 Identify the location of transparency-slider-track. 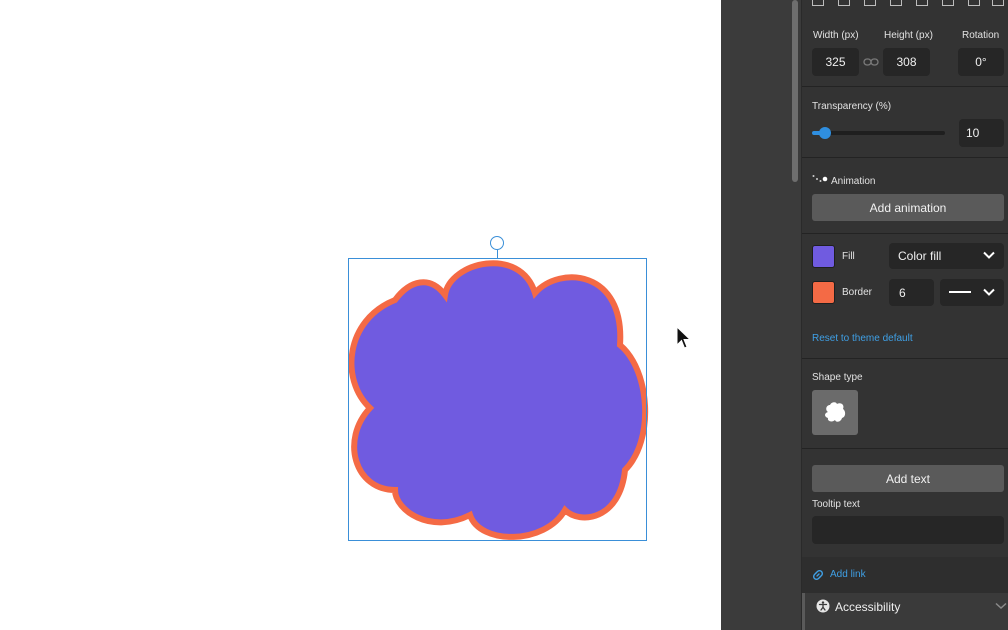
(878, 133).